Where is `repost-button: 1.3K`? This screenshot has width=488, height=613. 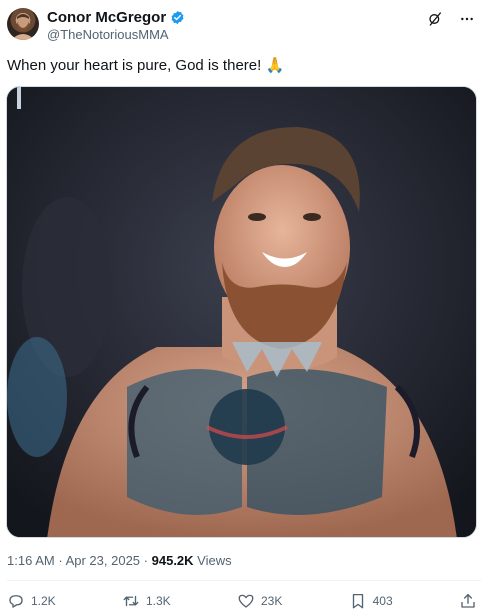
repost-button: 1.3K is located at coordinates (146, 601).